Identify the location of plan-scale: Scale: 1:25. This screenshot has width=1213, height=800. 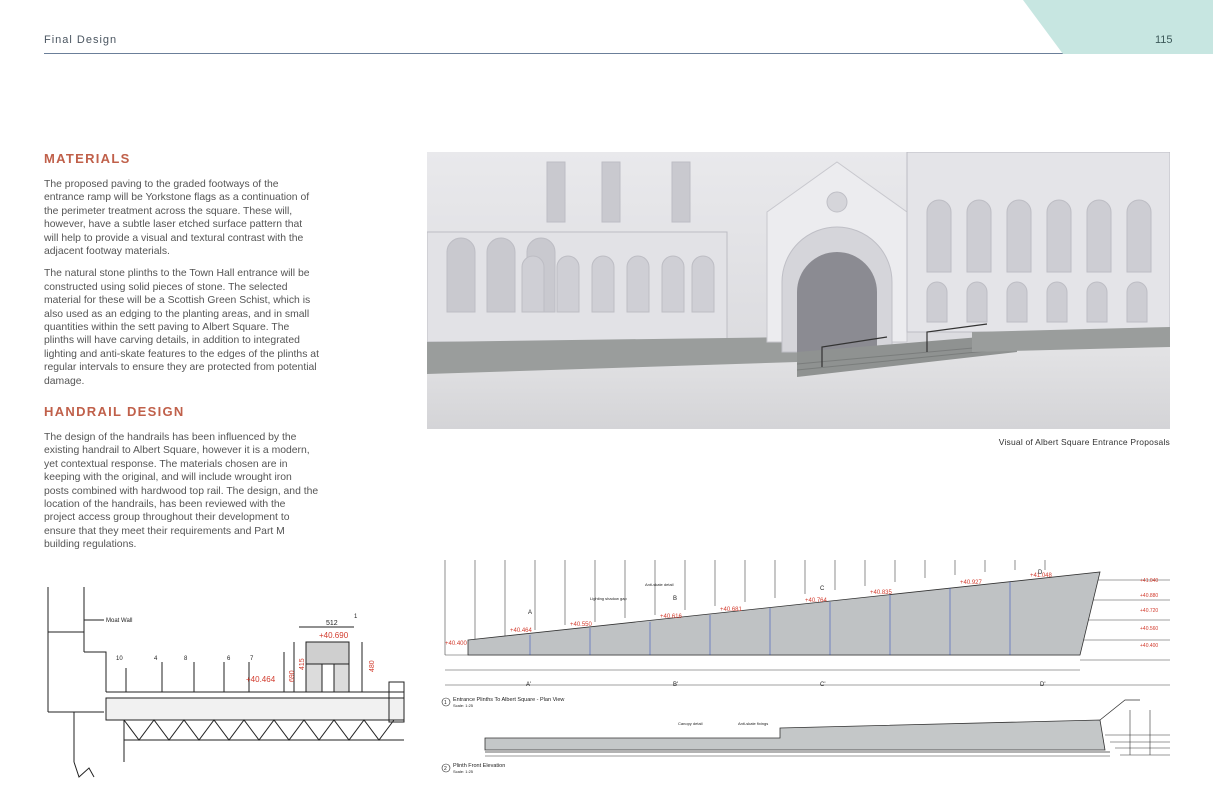
(463, 705).